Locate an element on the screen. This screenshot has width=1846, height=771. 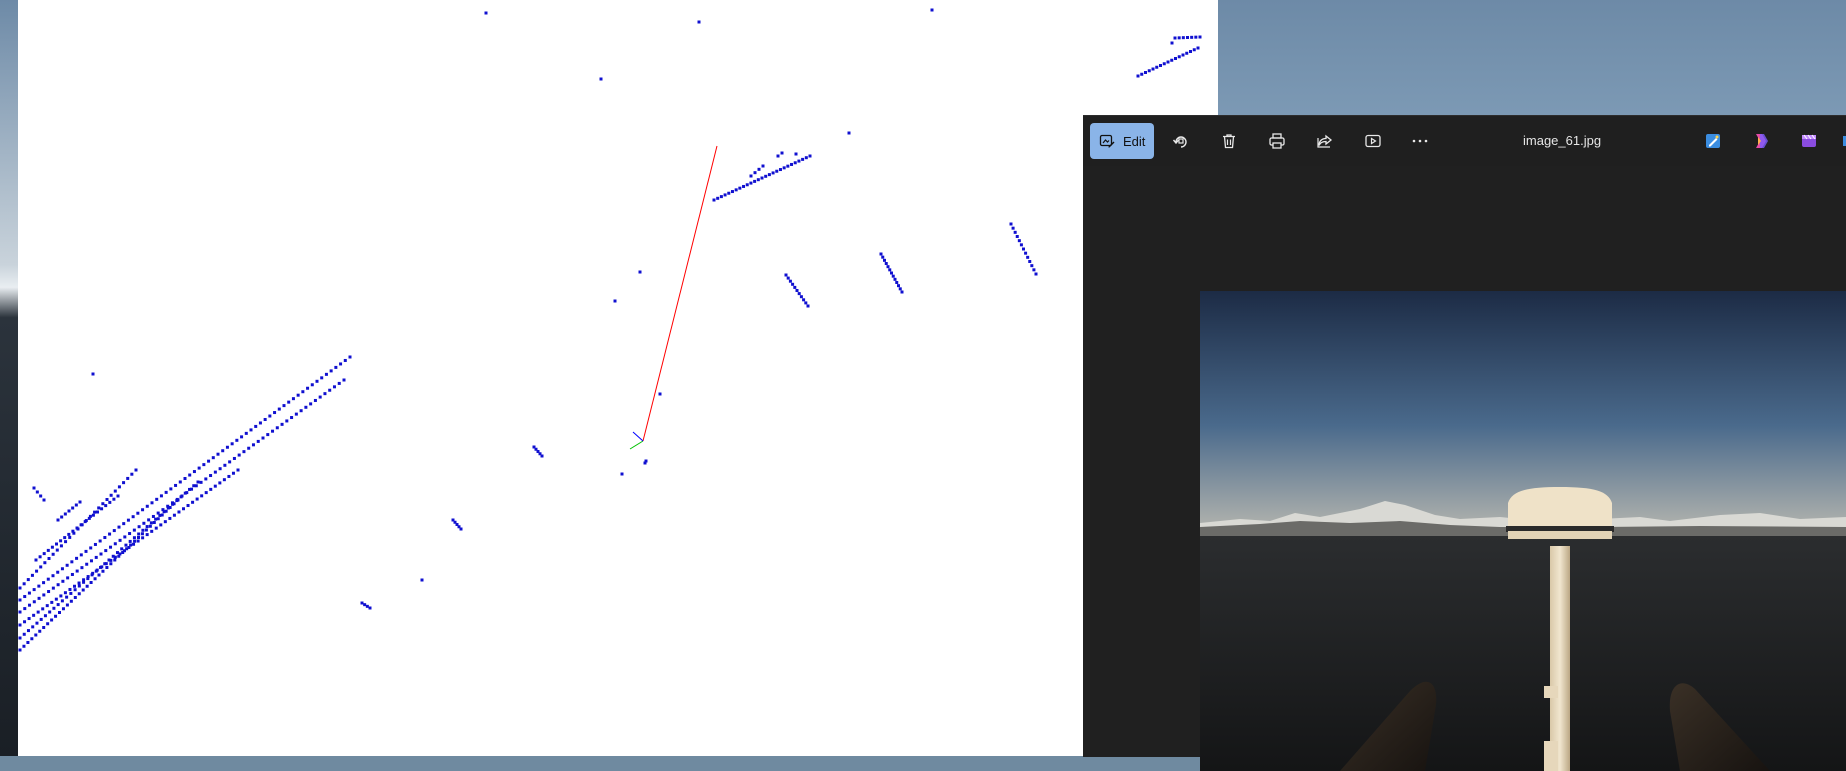
share-button is located at coordinates (1325, 141).